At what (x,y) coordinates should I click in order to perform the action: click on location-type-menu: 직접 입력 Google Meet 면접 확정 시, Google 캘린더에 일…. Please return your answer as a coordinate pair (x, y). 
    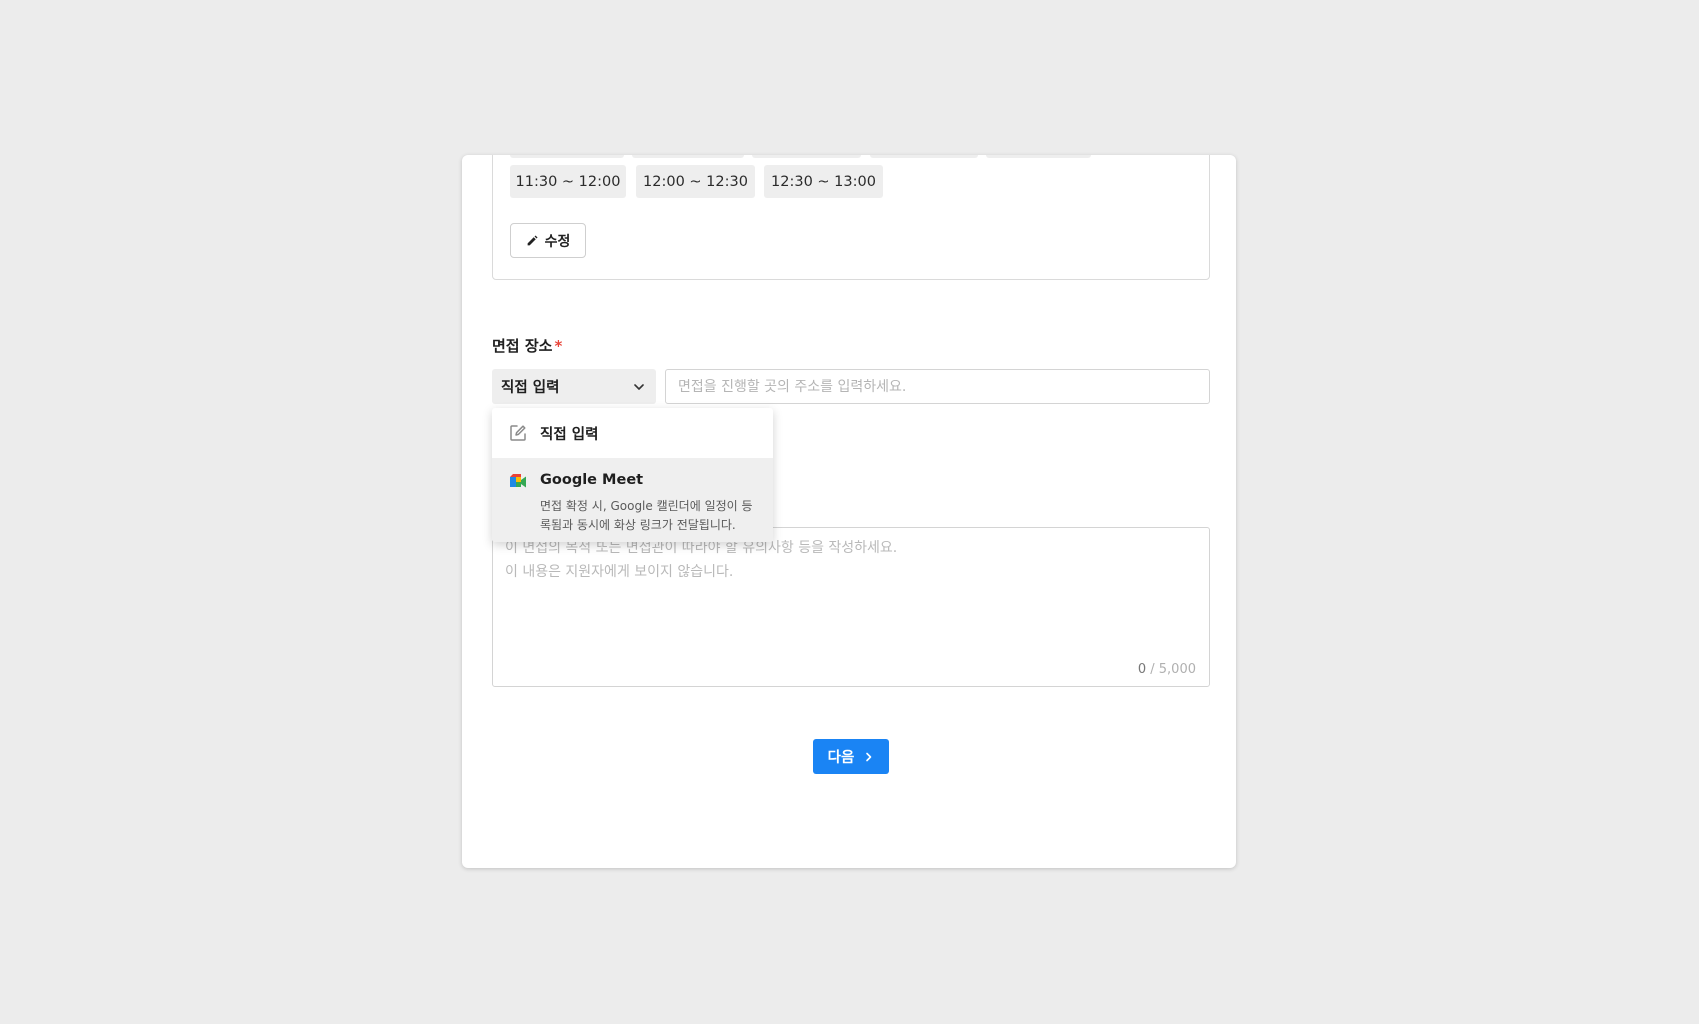
    Looking at the image, I should click on (632, 475).